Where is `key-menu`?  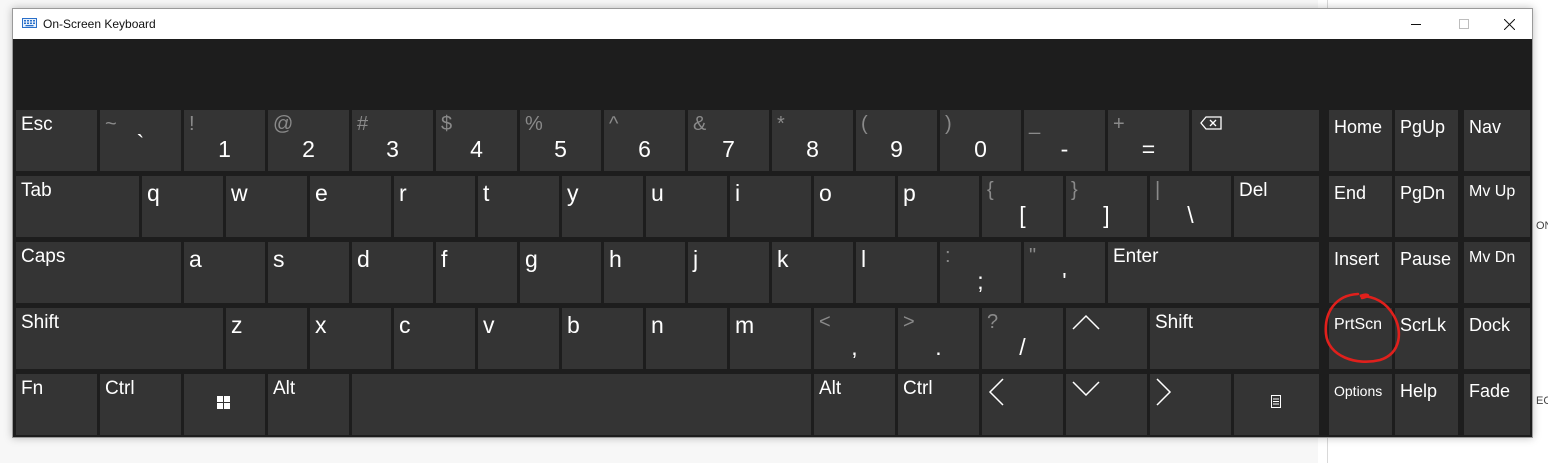
key-menu is located at coordinates (1276, 404).